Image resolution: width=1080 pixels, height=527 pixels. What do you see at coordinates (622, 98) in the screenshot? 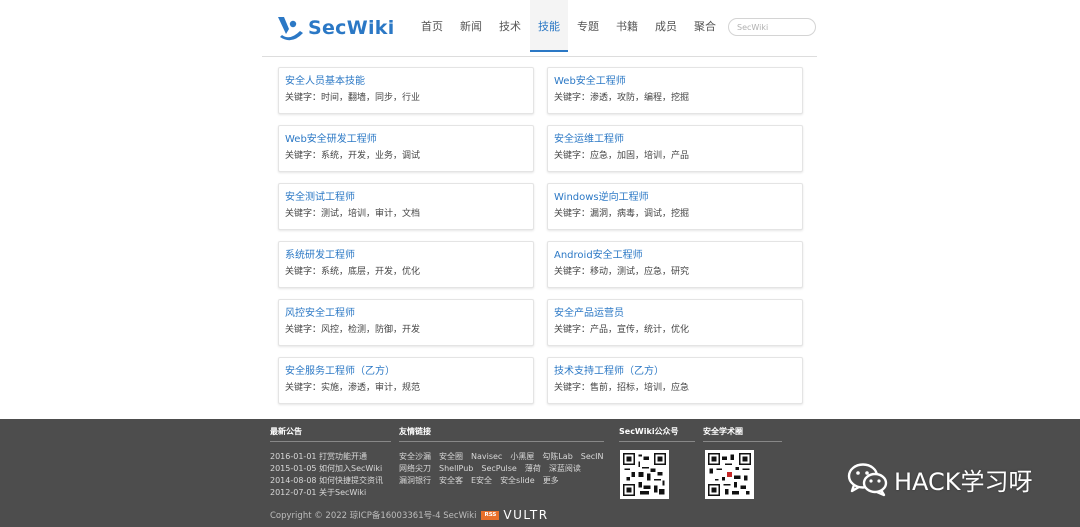
I see `skill-card-keywords: 关键字：渗透，攻防，编程，挖掘` at bounding box center [622, 98].